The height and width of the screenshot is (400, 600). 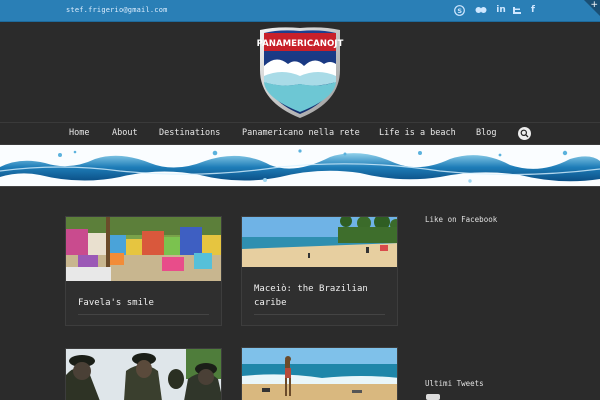 What do you see at coordinates (125, 133) in the screenshot?
I see `nav-about: About` at bounding box center [125, 133].